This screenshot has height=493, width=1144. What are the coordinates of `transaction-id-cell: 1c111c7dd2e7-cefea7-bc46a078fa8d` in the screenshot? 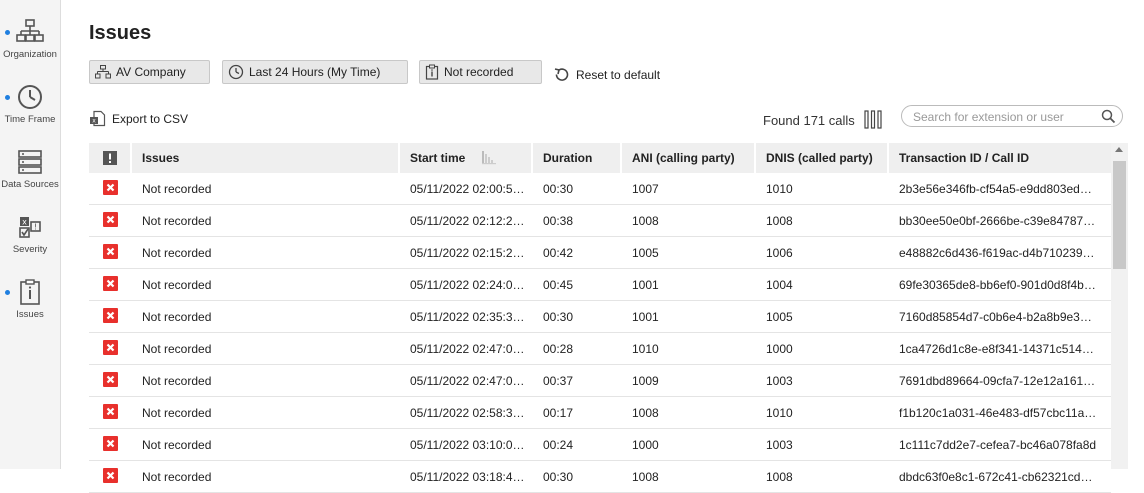 It's located at (998, 444).